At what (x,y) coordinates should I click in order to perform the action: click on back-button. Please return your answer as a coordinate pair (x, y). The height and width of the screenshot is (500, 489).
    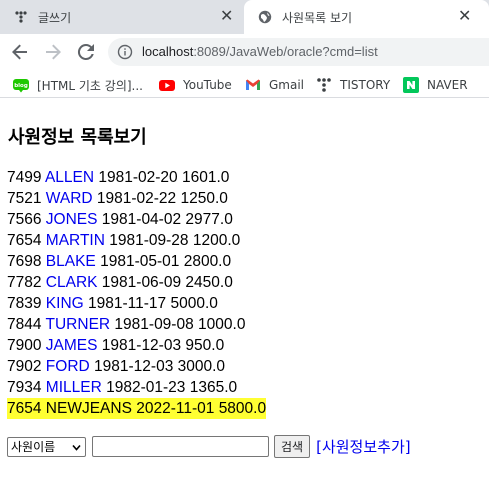
    Looking at the image, I should click on (20, 52).